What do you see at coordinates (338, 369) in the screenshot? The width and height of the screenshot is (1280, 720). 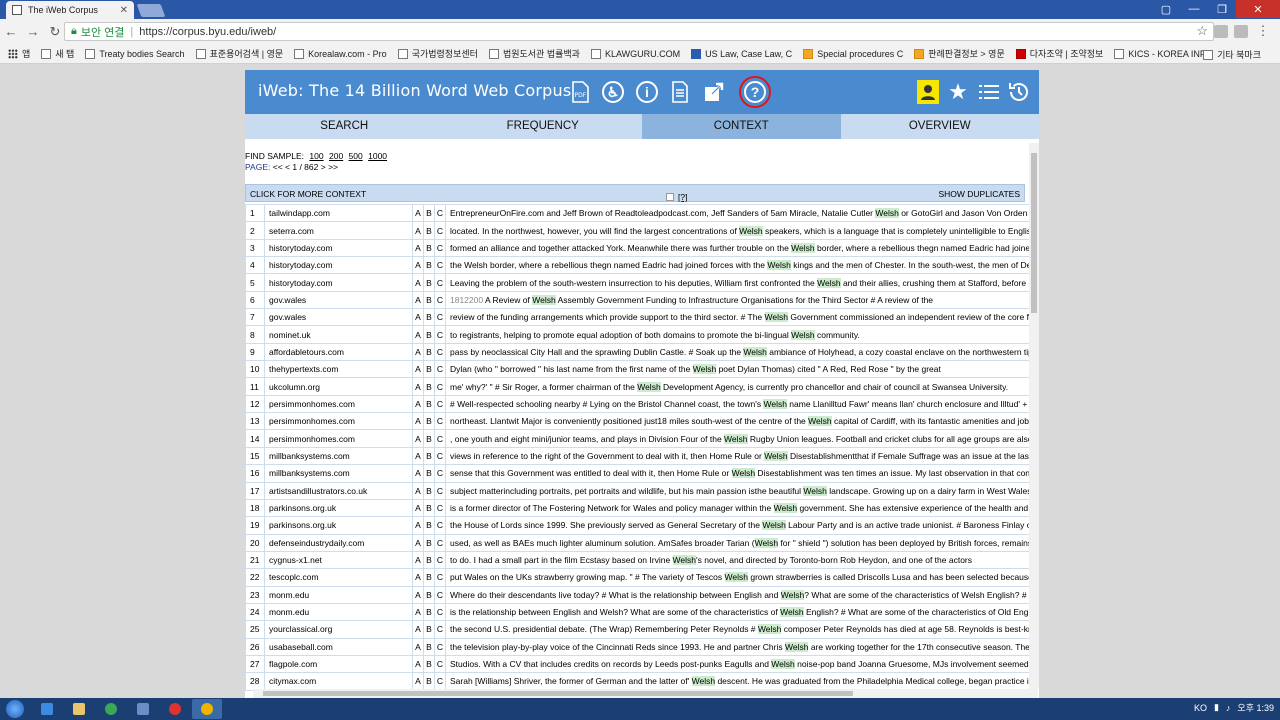 I see `source-link: thehypertexts.com` at bounding box center [338, 369].